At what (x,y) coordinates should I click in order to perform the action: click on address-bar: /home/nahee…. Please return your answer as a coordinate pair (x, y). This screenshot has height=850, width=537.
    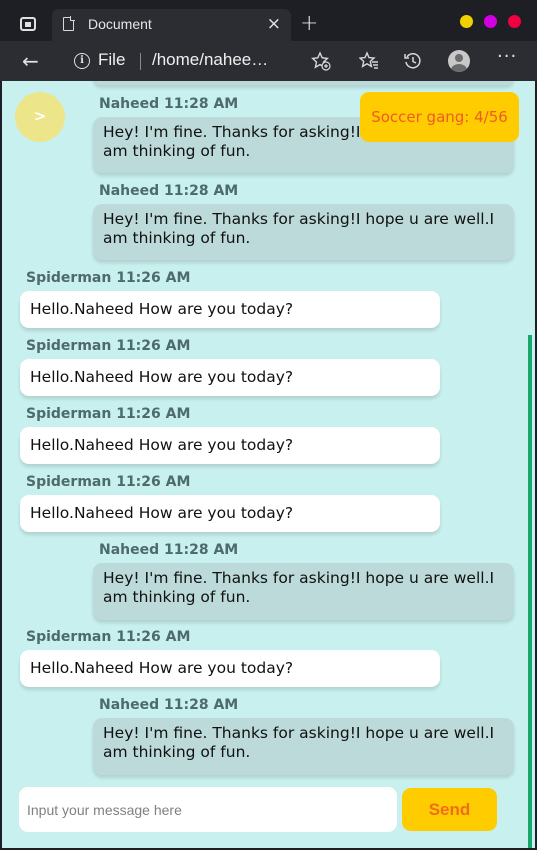
    Looking at the image, I should click on (210, 60).